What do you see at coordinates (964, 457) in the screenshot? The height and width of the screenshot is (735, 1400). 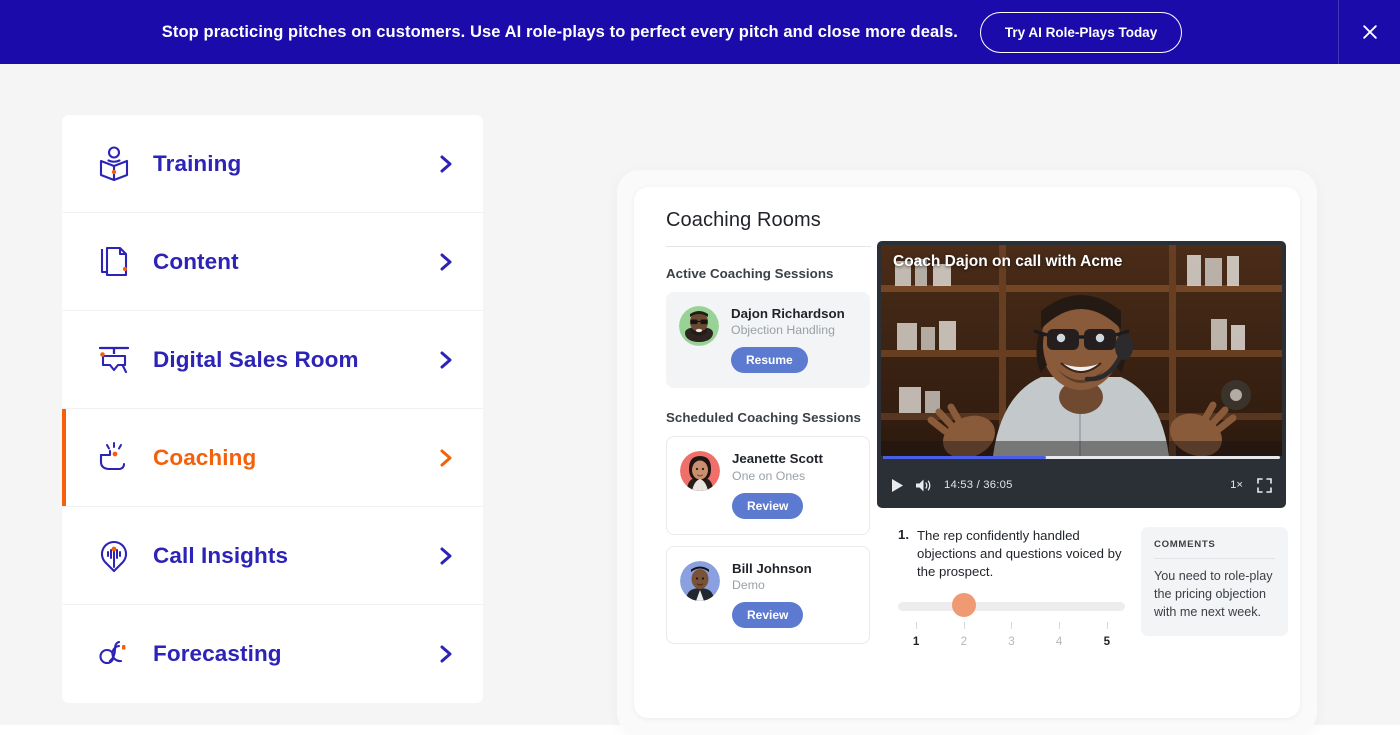 I see `video-progress-fill` at bounding box center [964, 457].